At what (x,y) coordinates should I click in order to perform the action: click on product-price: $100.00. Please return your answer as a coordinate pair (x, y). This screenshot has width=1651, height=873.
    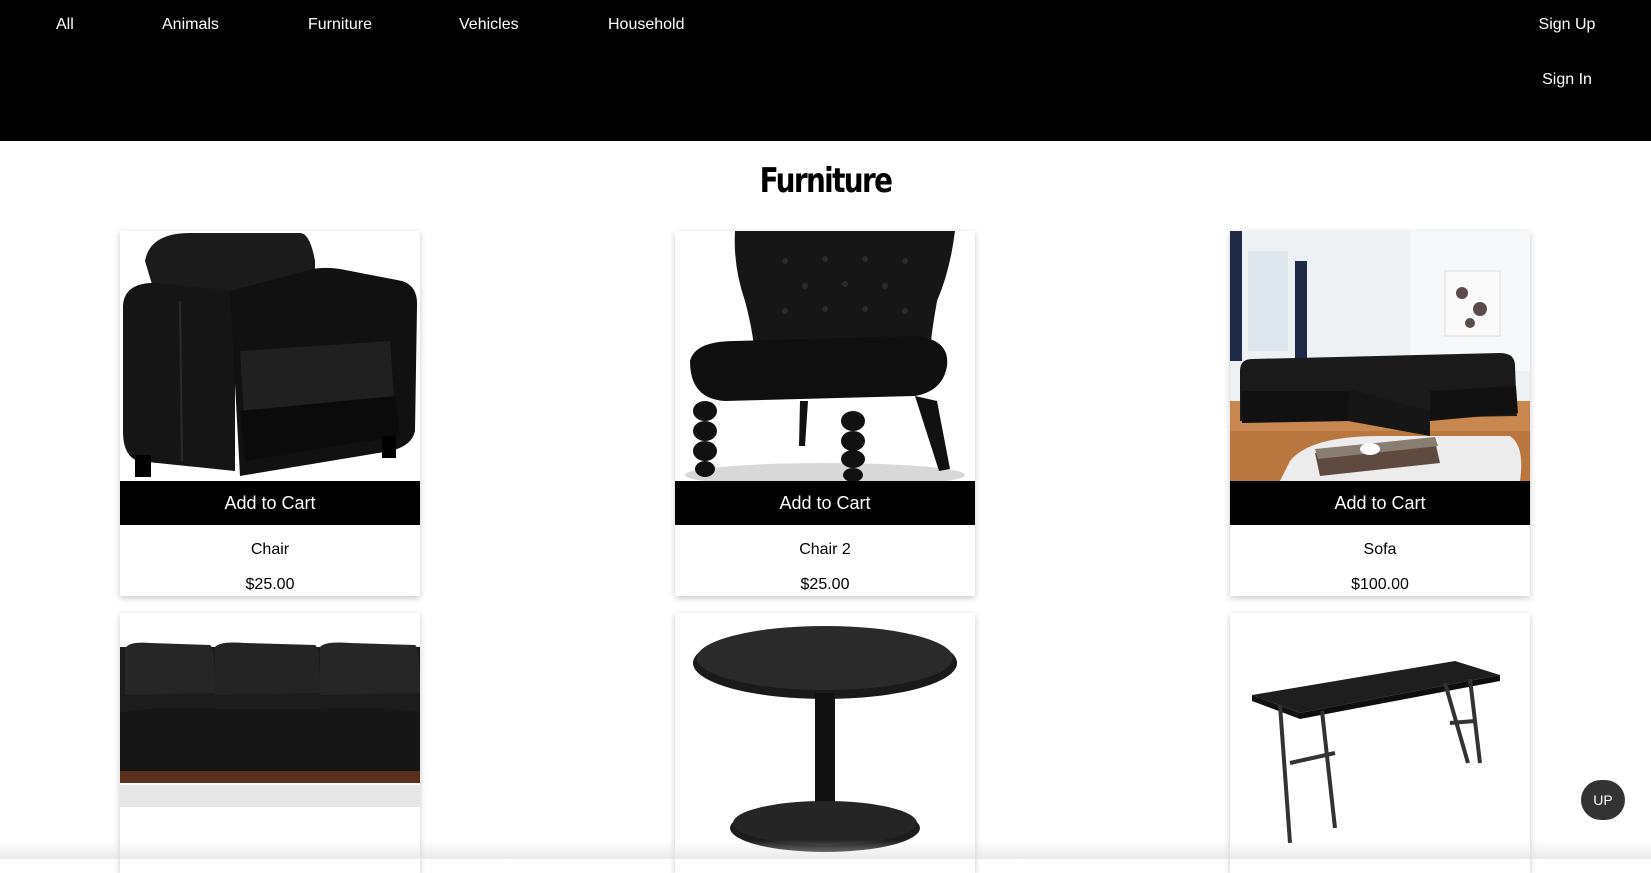
    Looking at the image, I should click on (1380, 584).